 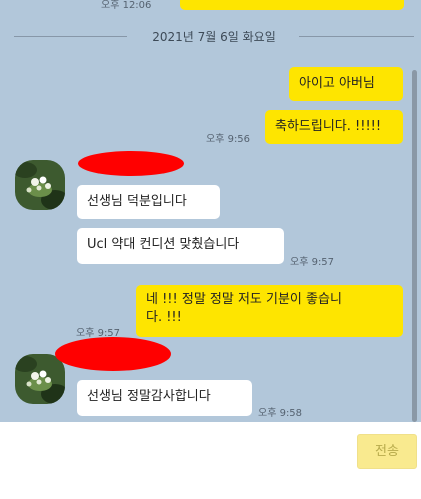 I want to click on message-bubble-mine: 네 !!! 정말 정말 저도 기분이 좋습니 다. !!!, so click(x=269, y=311).